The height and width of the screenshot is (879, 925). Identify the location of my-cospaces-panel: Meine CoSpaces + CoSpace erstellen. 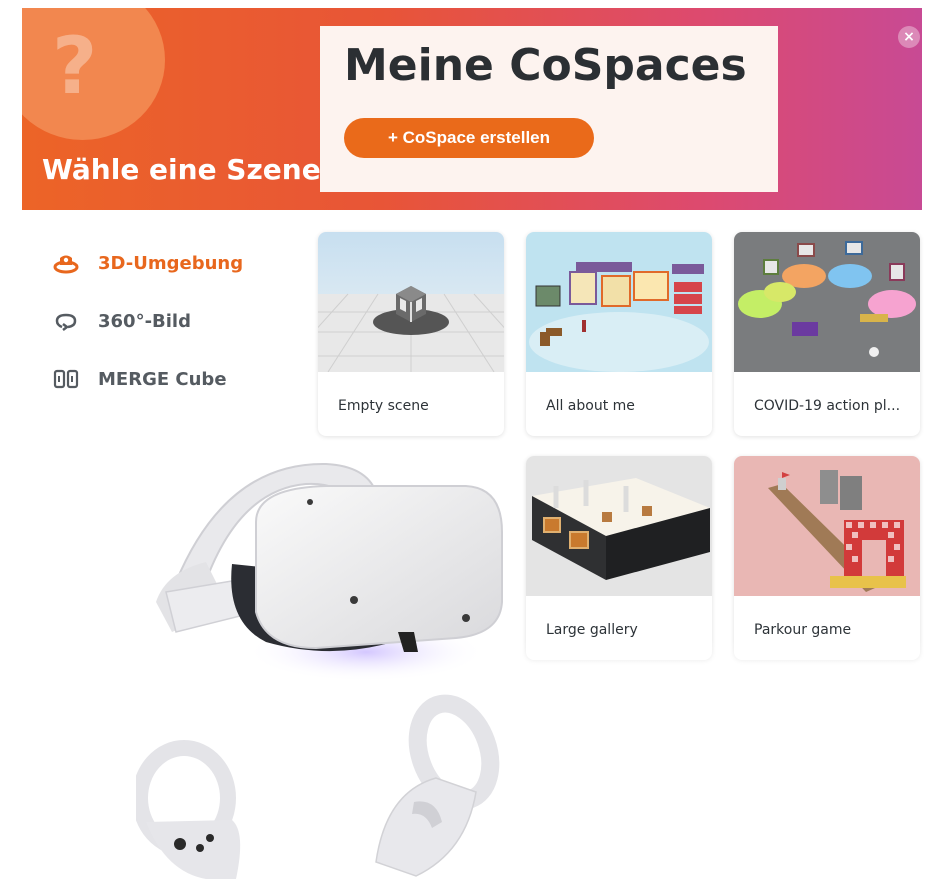
(549, 109).